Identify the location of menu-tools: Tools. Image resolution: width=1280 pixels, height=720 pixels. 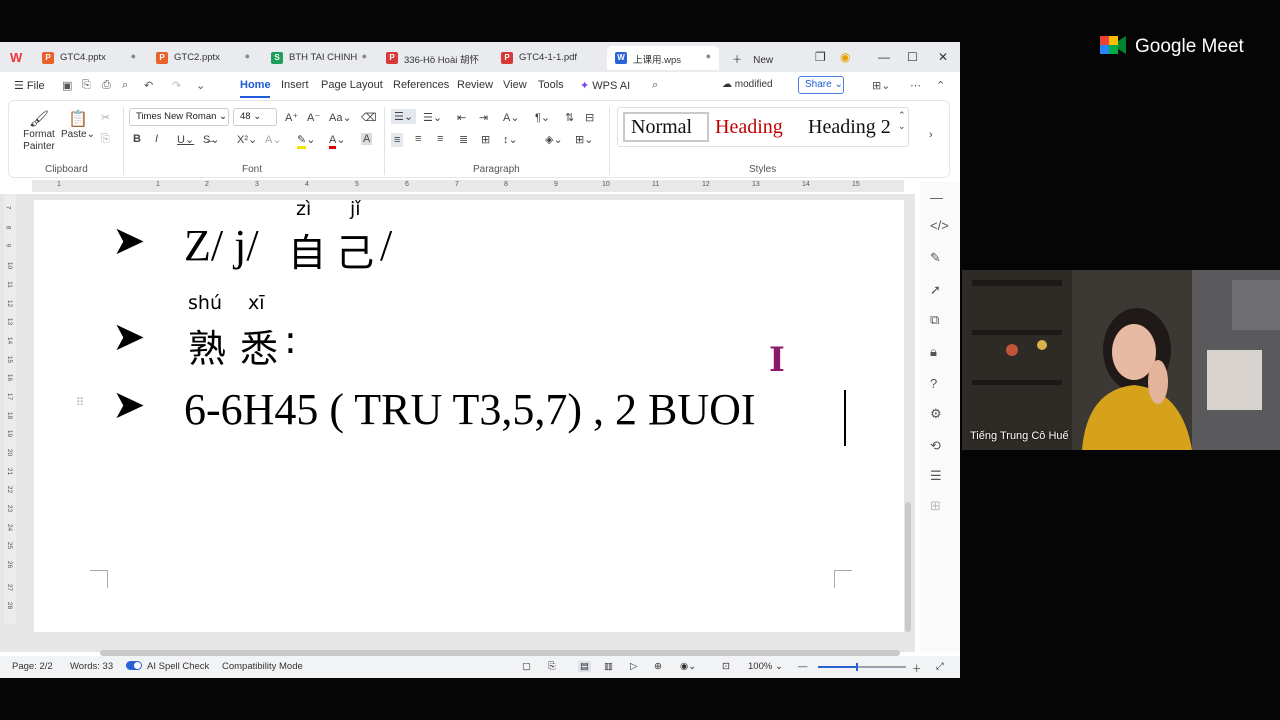
(551, 85).